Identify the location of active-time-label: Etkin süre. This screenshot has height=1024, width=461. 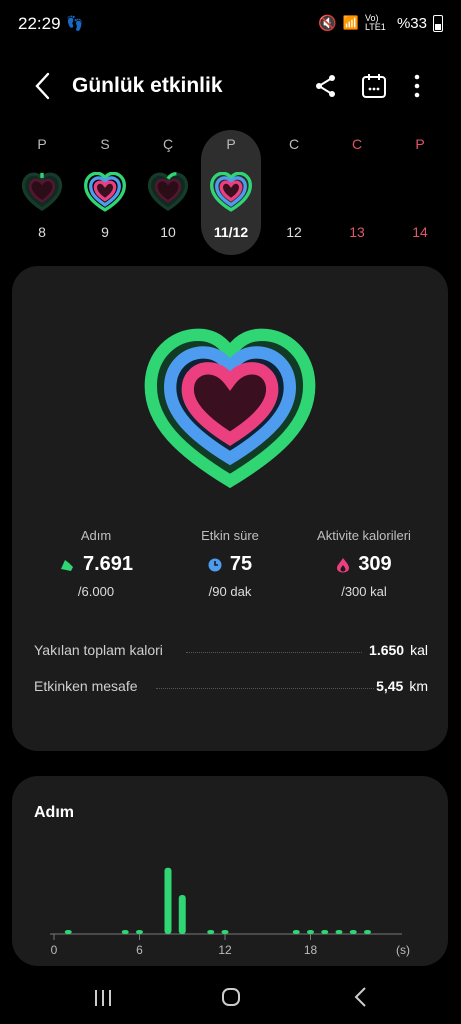
(230, 535).